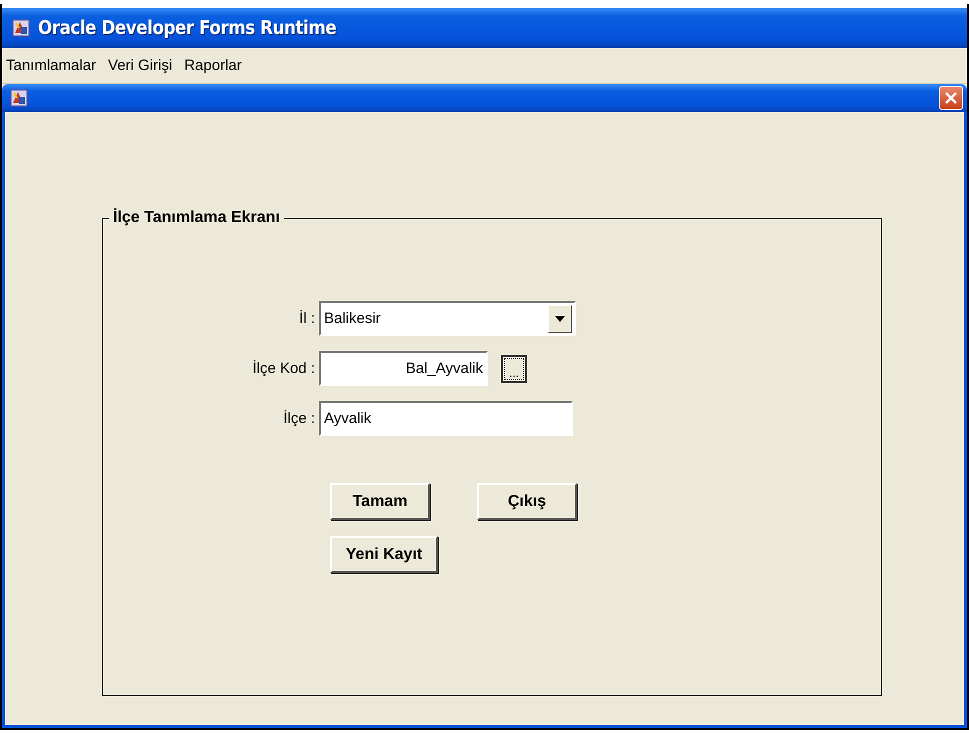 Image resolution: width=969 pixels, height=733 pixels. I want to click on close-icon, so click(951, 98).